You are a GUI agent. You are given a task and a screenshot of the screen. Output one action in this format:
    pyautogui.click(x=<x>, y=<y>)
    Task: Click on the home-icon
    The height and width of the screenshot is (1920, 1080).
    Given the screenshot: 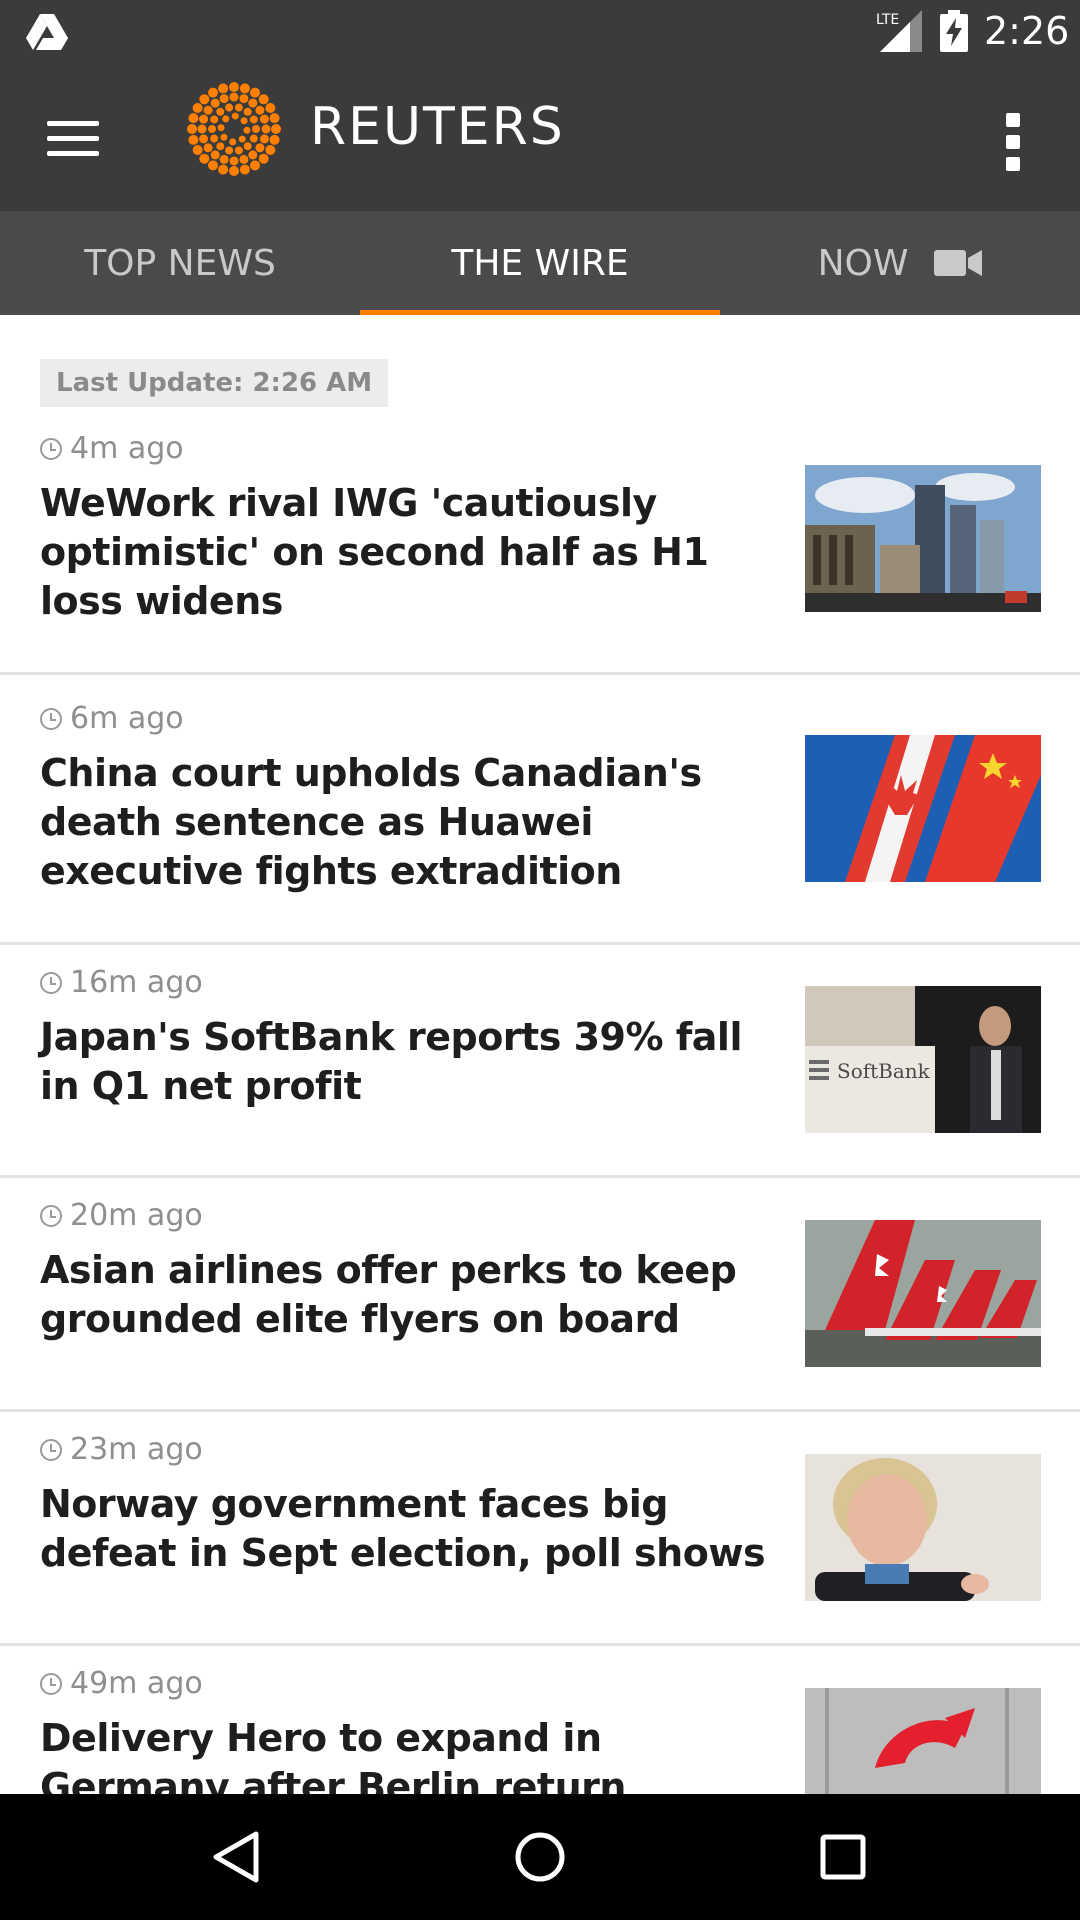 What is the action you would take?
    pyautogui.click(x=540, y=1857)
    